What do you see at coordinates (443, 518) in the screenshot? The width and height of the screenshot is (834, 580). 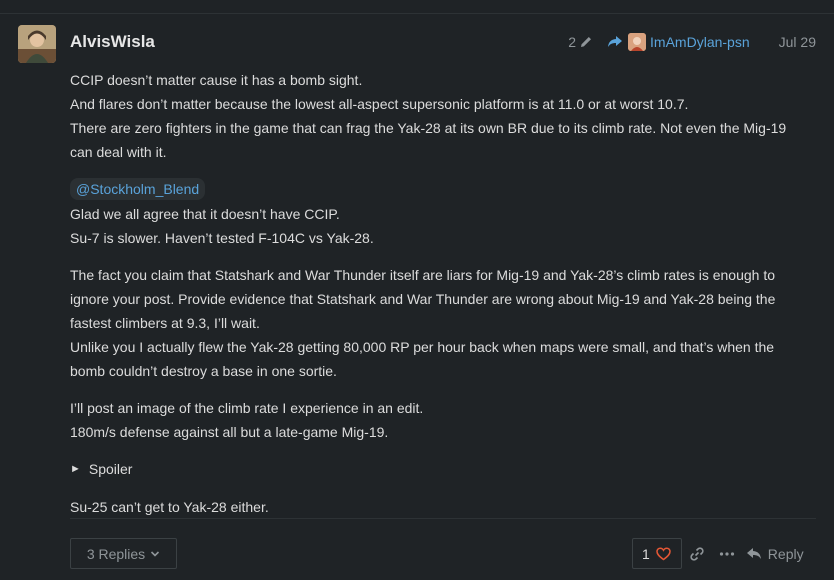 I see `post-divider` at bounding box center [443, 518].